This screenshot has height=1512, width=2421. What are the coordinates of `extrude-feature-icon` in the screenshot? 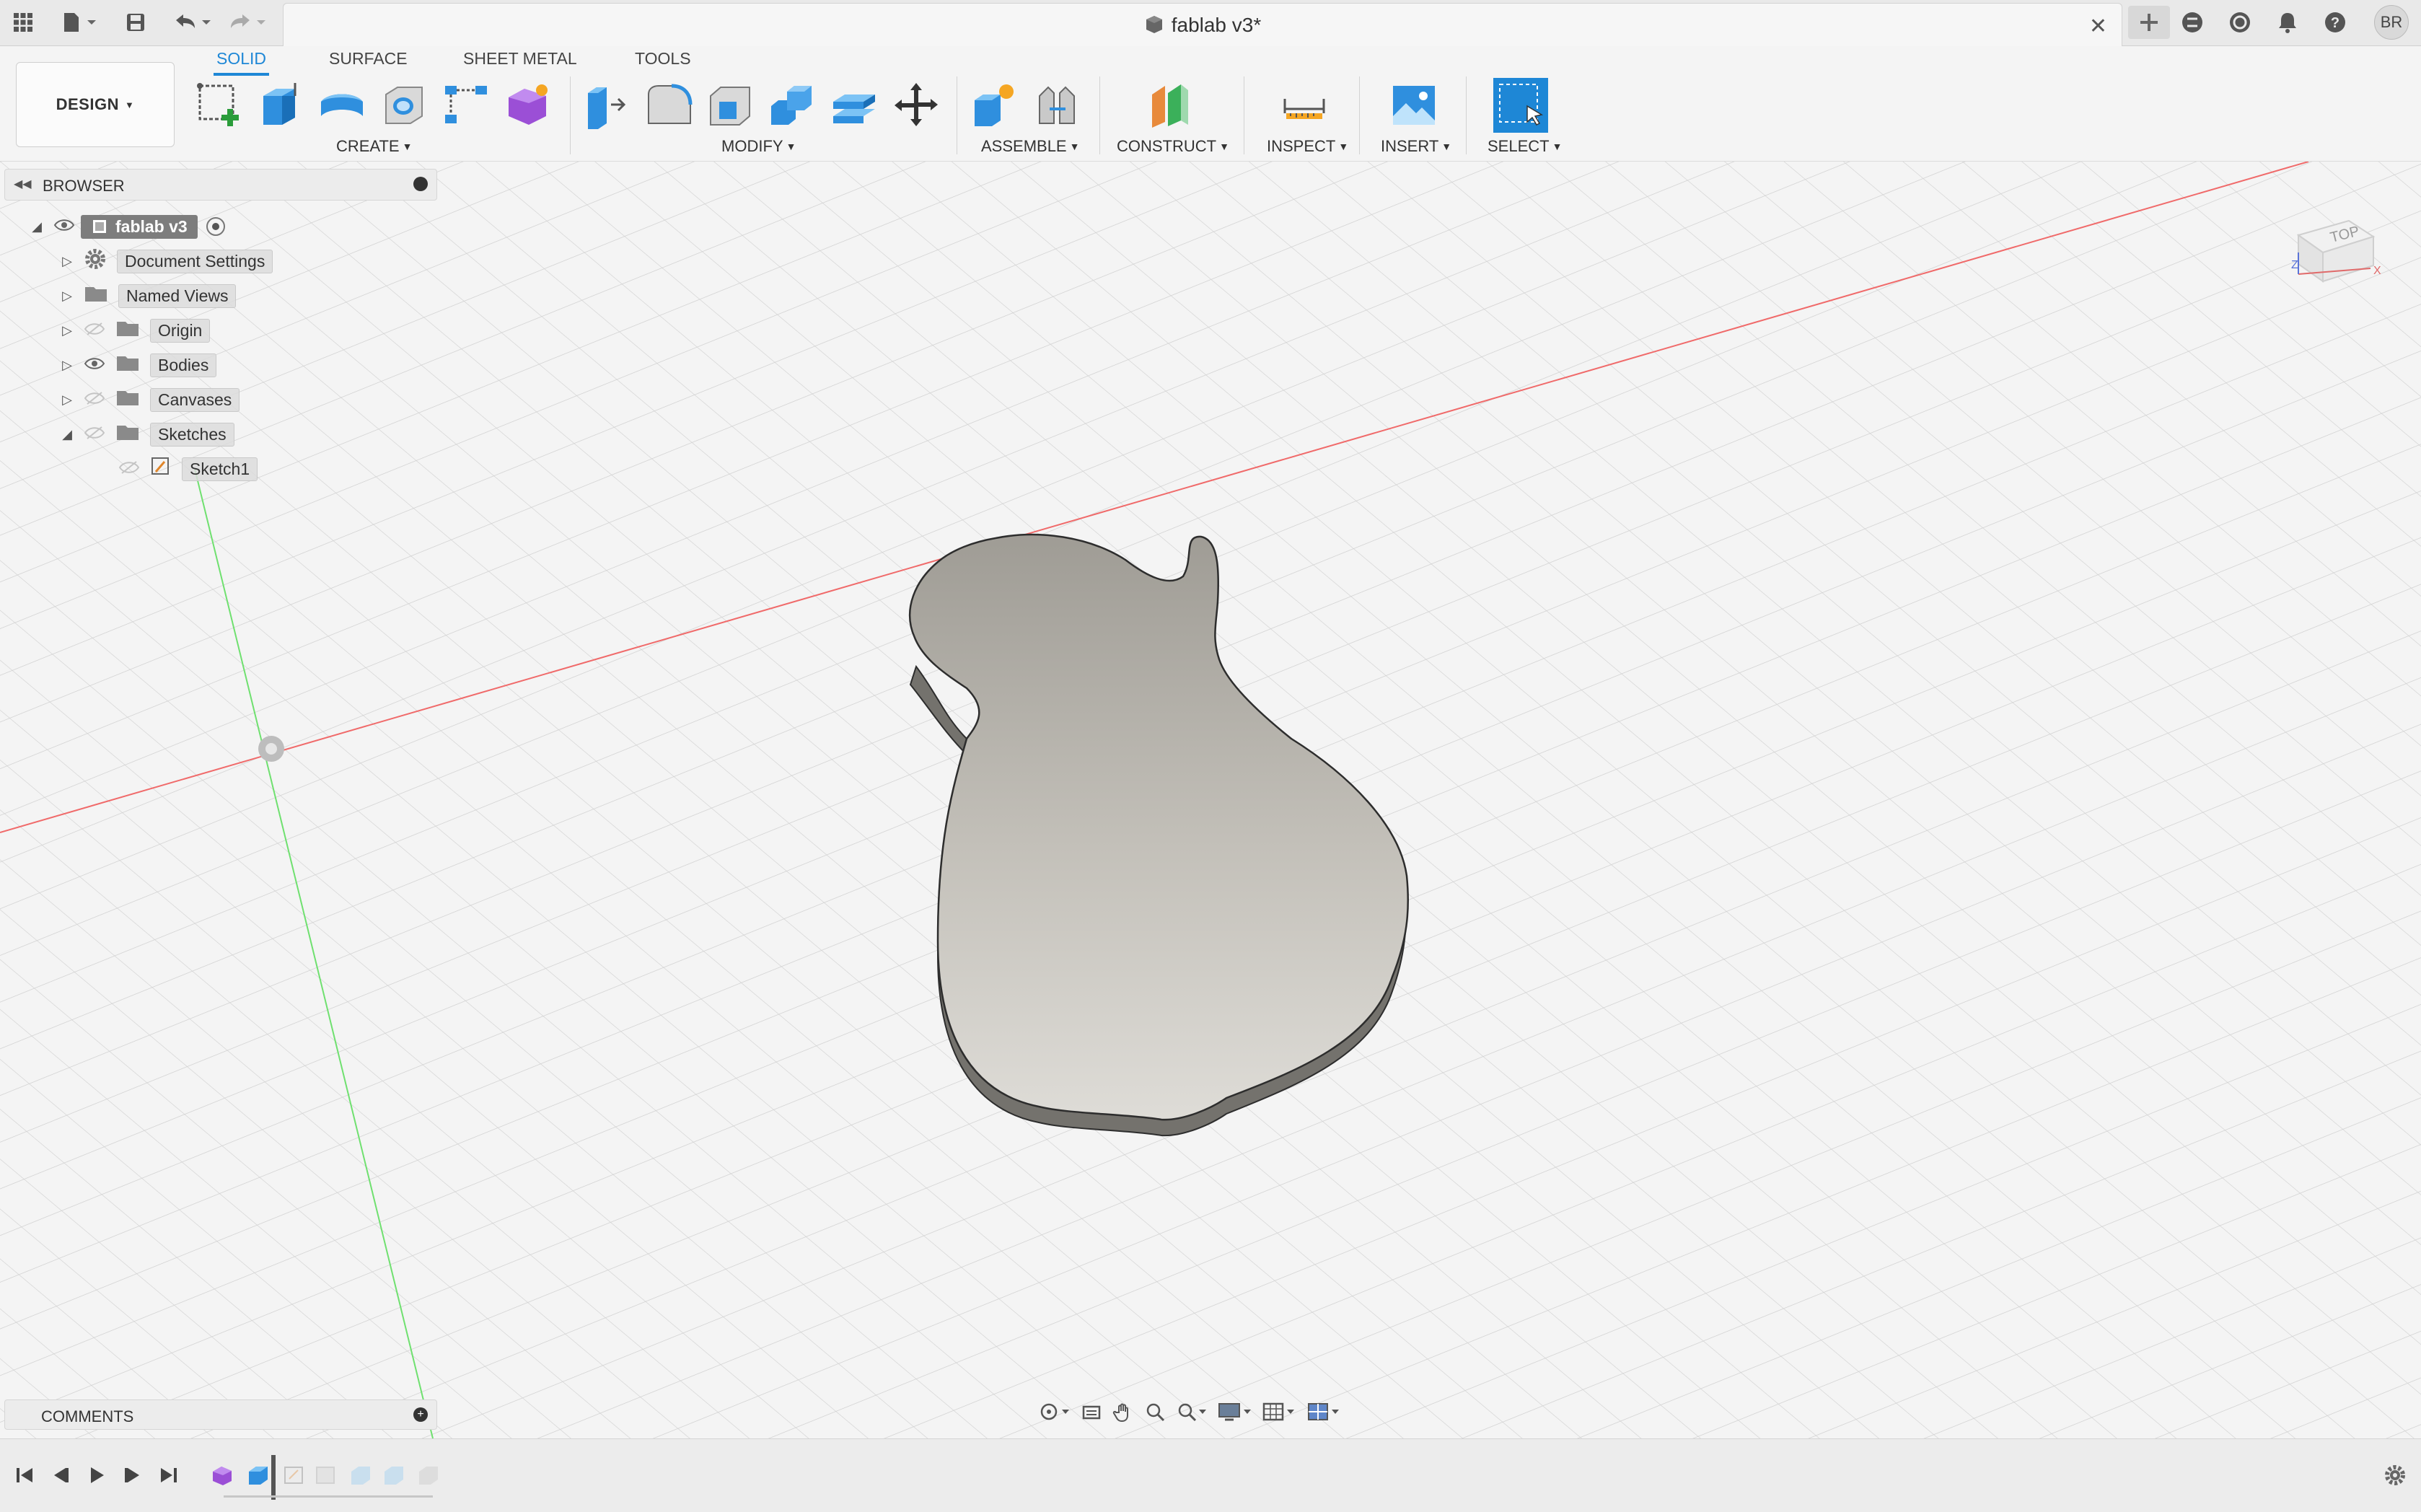 It's located at (295, 1476).